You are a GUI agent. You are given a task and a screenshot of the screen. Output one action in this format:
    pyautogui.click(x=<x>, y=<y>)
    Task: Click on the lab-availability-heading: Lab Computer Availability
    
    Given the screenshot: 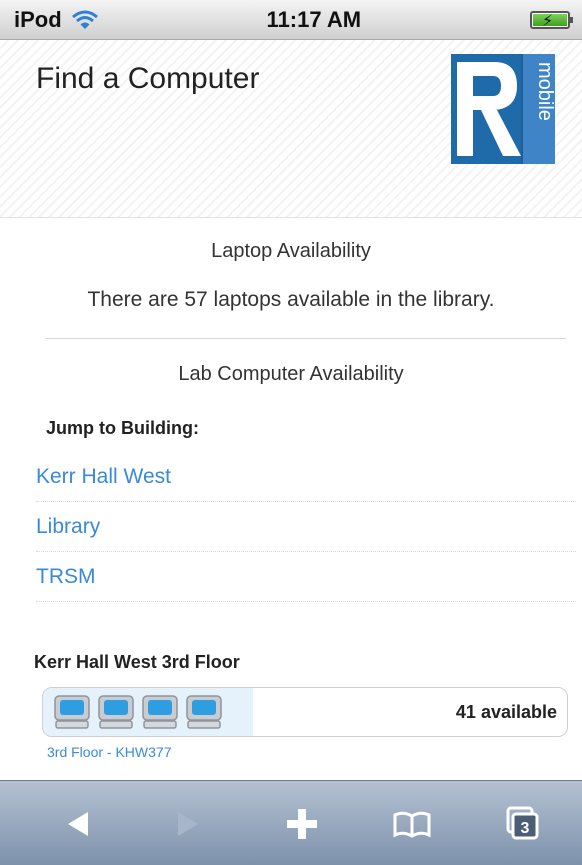 What is the action you would take?
    pyautogui.click(x=291, y=374)
    